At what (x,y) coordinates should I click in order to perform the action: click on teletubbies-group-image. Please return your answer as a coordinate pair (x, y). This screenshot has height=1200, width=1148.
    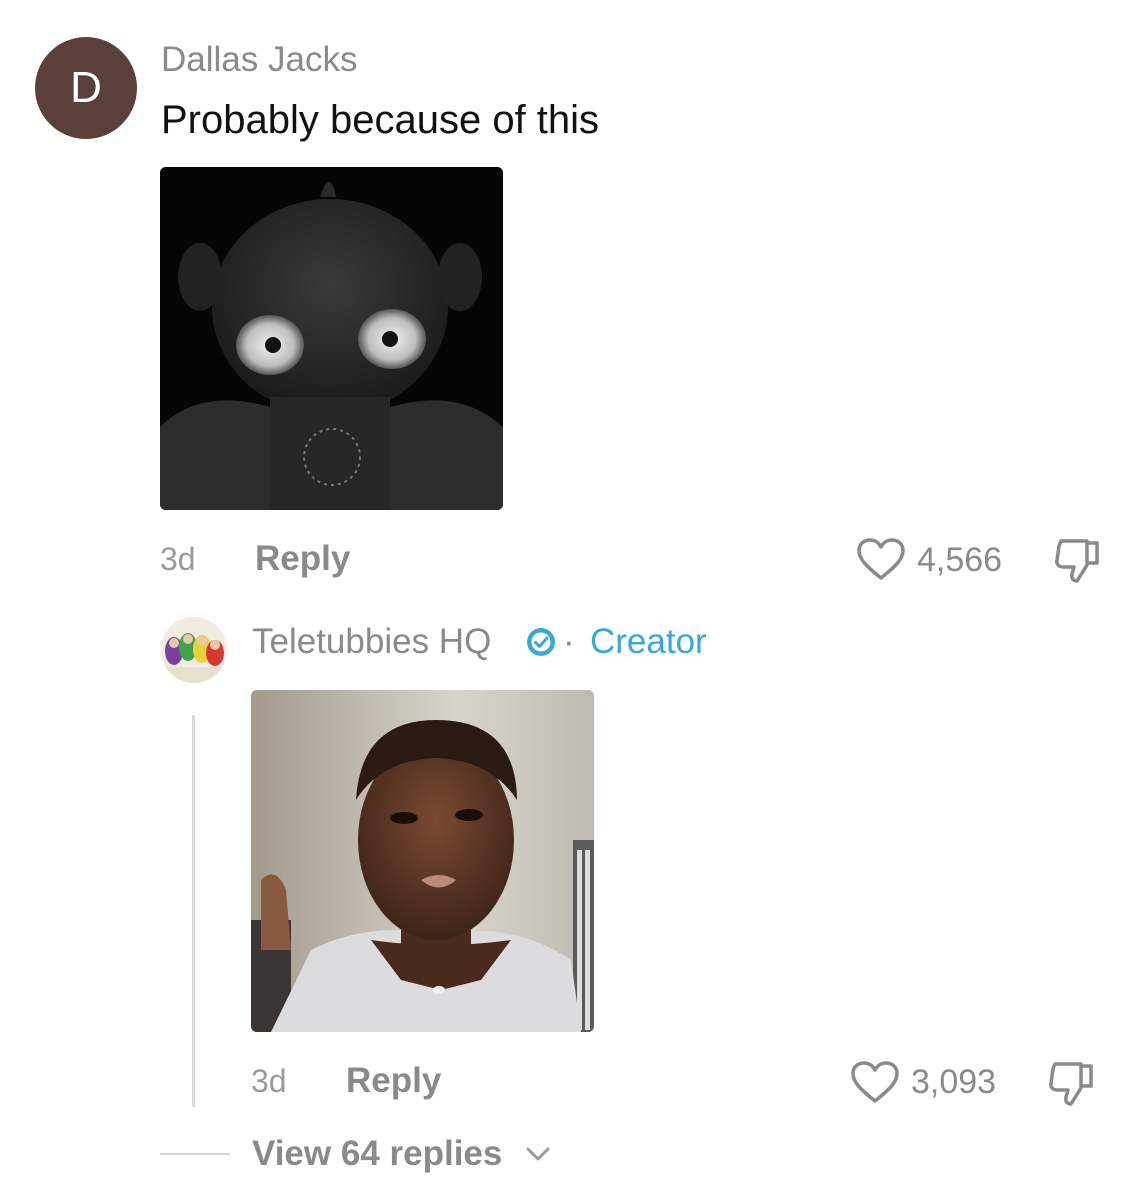
    Looking at the image, I should click on (194, 650).